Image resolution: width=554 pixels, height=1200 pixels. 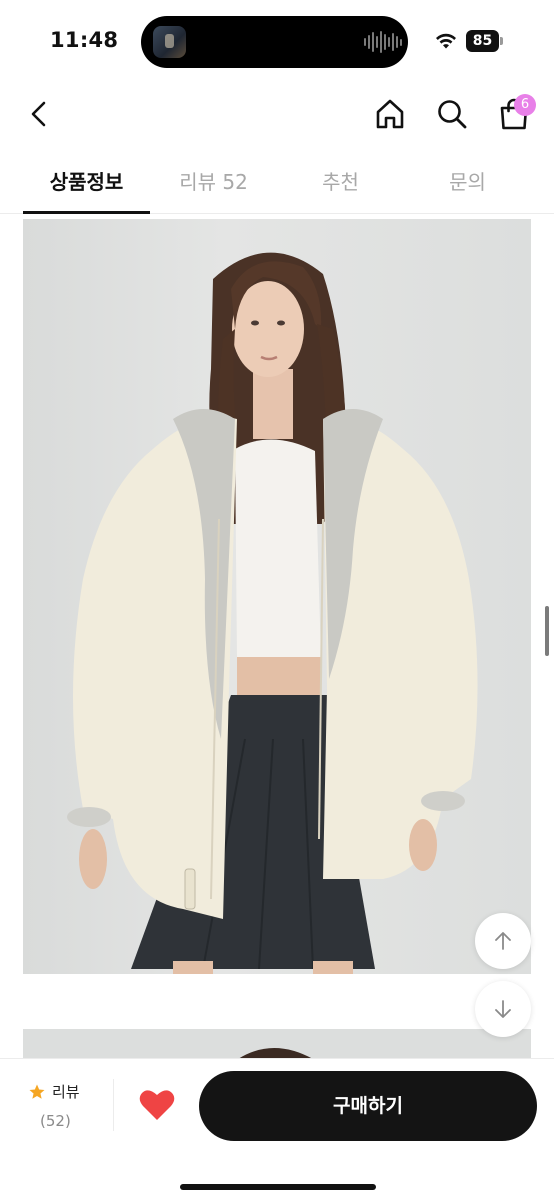 What do you see at coordinates (40, 114) in the screenshot?
I see `chevron-left-icon` at bounding box center [40, 114].